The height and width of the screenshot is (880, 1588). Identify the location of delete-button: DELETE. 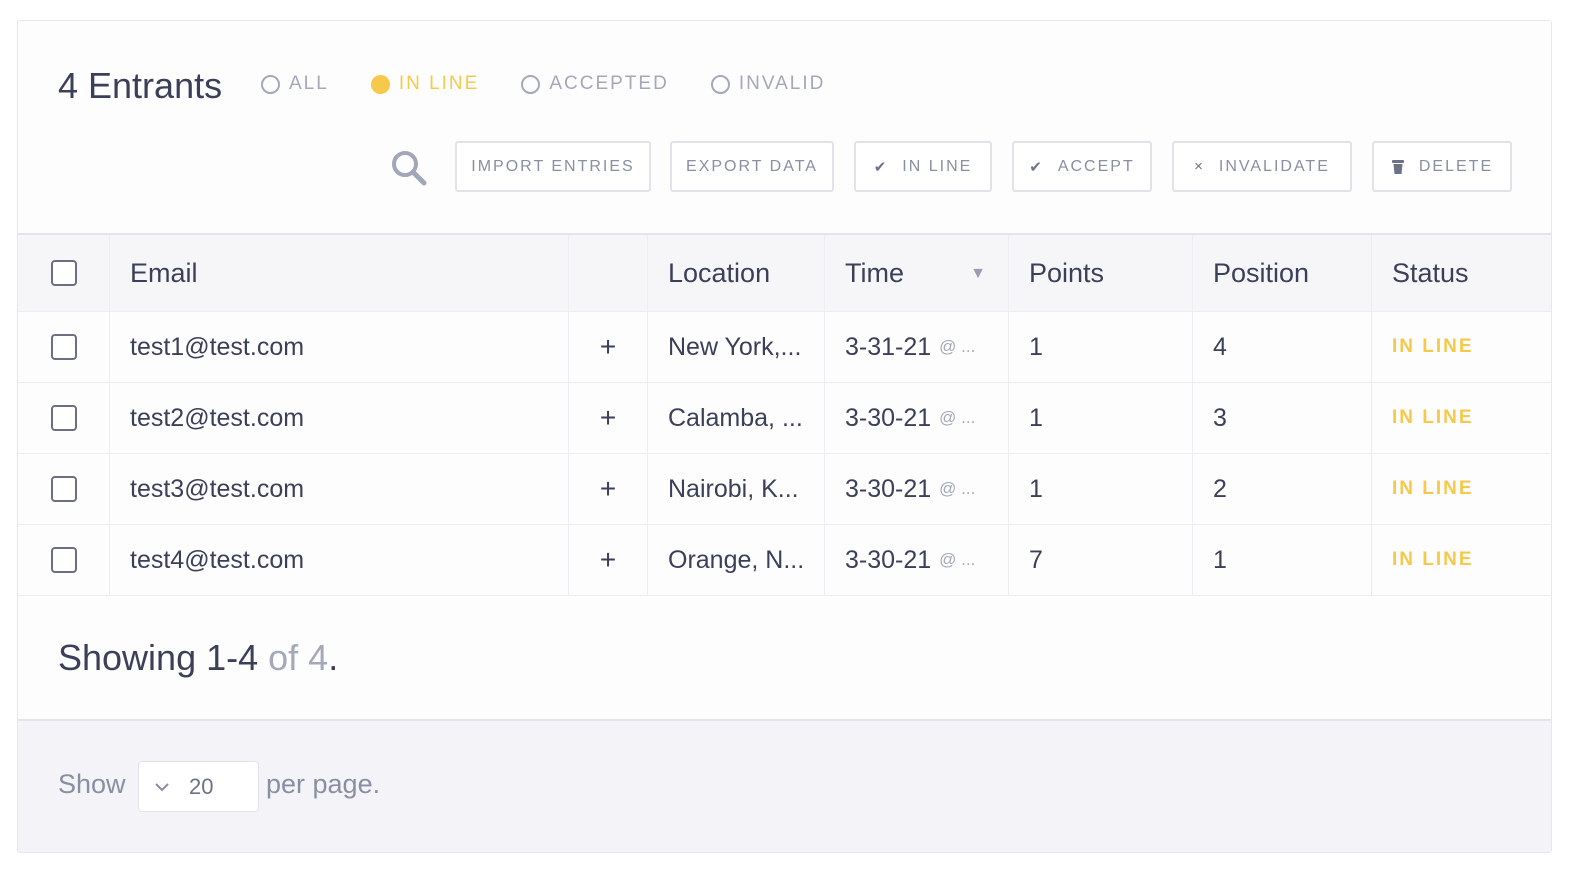
(1442, 166).